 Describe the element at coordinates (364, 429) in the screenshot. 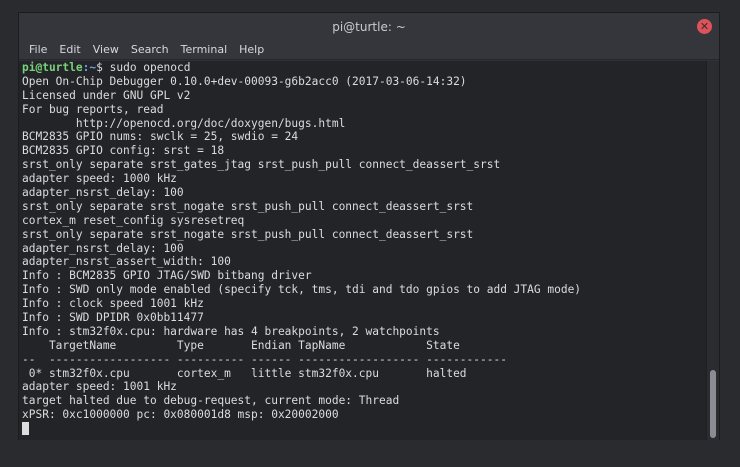

I see `cursor-line` at that location.